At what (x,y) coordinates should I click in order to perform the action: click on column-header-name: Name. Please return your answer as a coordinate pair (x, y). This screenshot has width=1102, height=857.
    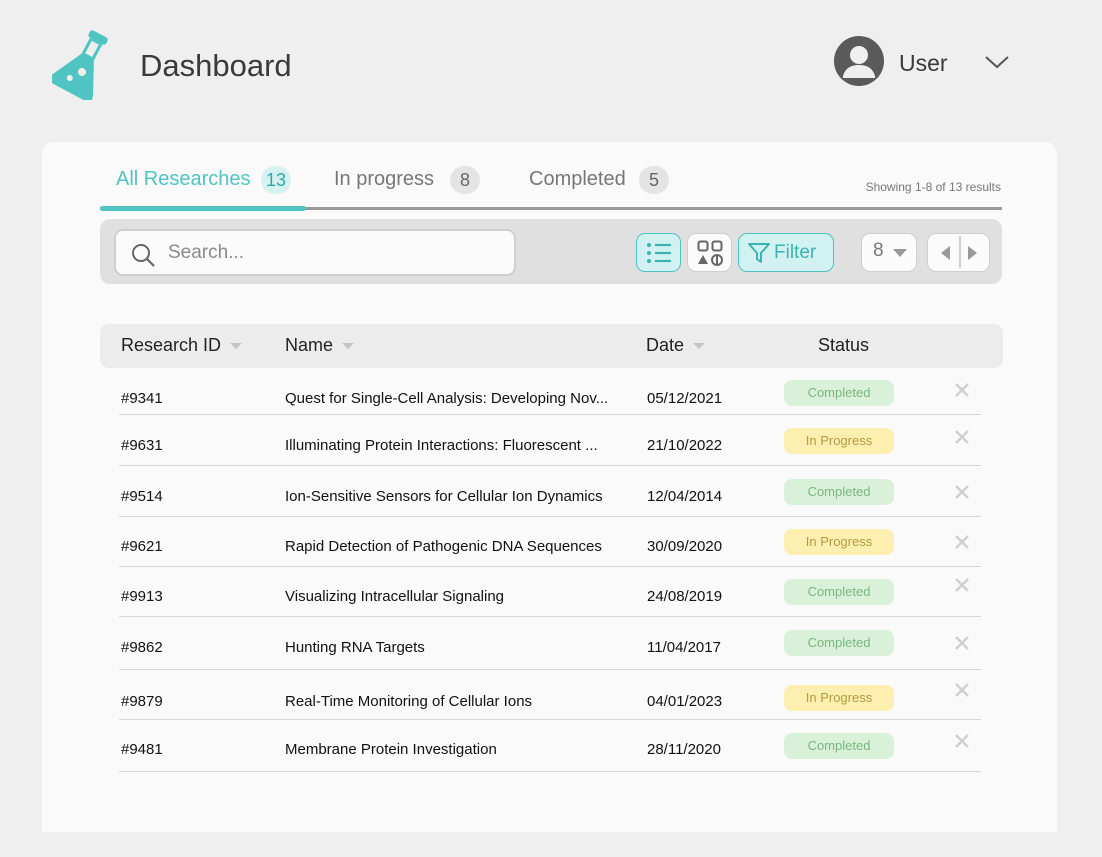
    Looking at the image, I should click on (320, 345).